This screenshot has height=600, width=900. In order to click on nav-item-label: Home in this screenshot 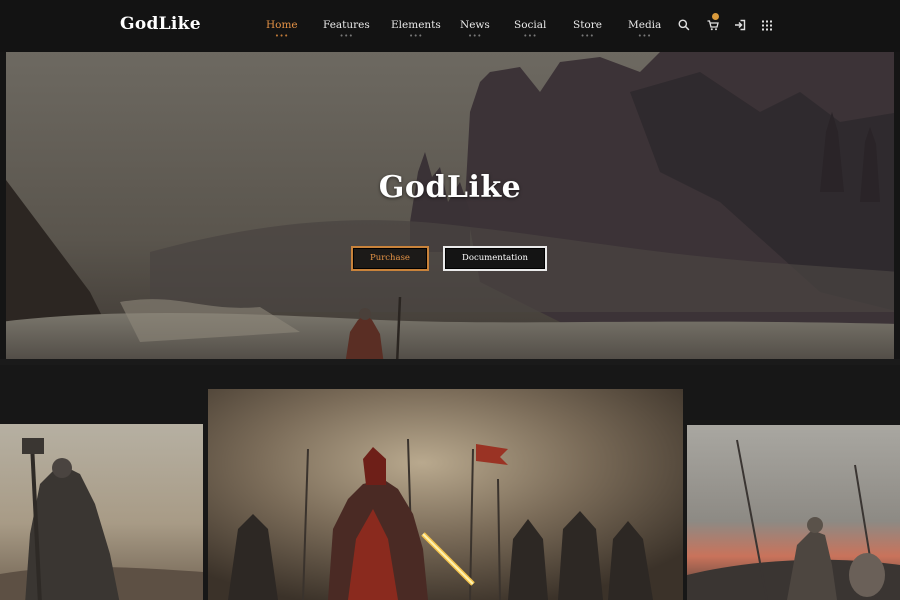, I will do `click(282, 25)`.